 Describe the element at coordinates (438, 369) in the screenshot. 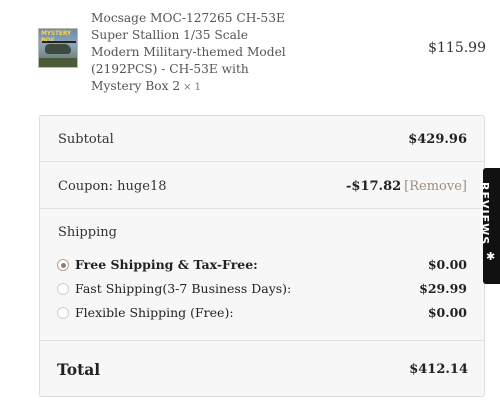

I see `total-value: $412.14` at that location.